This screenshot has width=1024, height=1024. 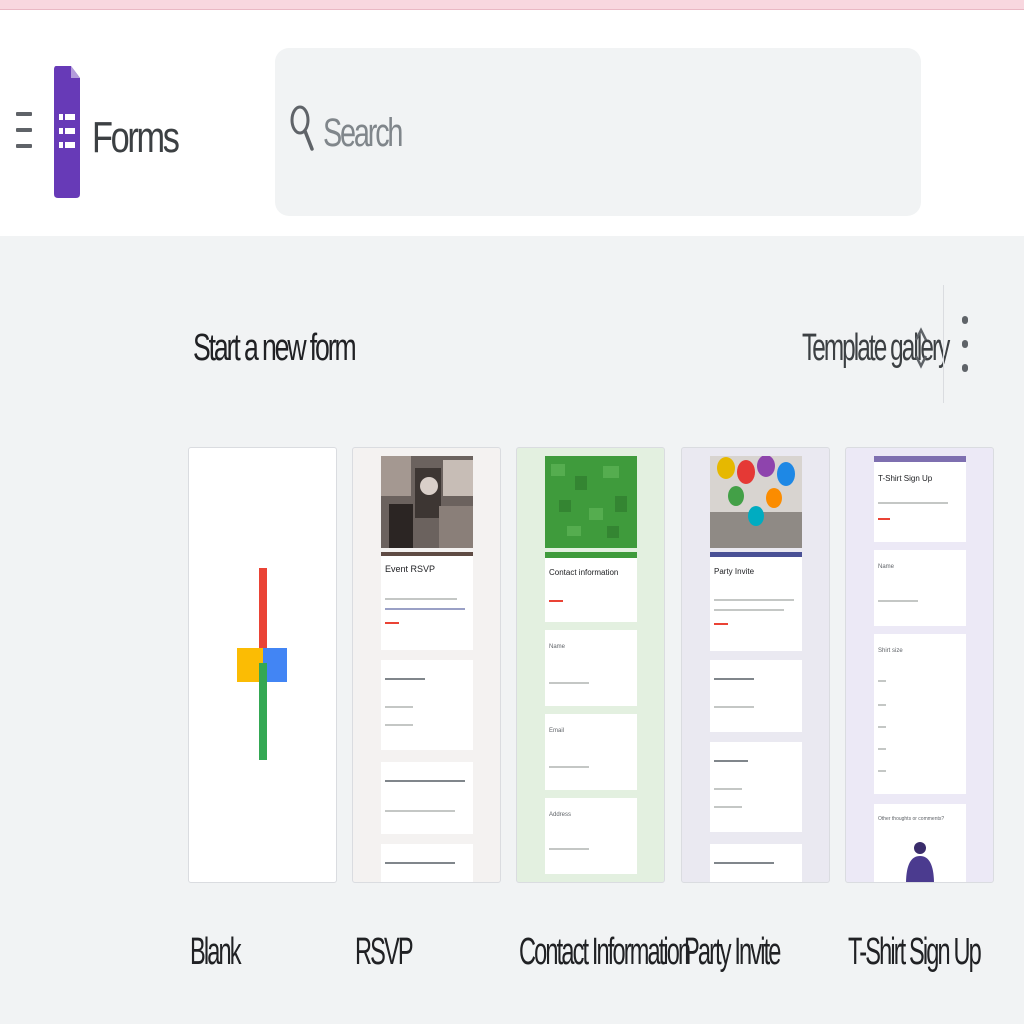 I want to click on plus-icon, so click(x=262, y=664).